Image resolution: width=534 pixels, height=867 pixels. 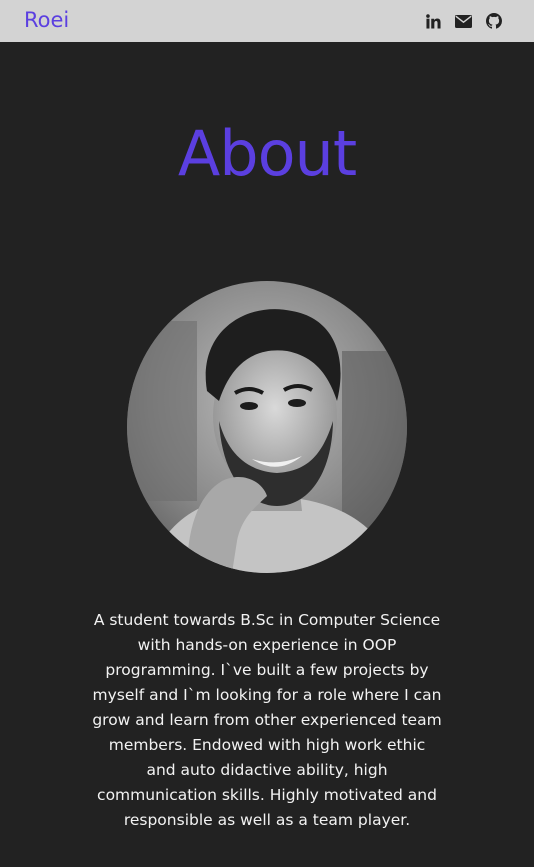 I want to click on github-link, so click(x=494, y=21).